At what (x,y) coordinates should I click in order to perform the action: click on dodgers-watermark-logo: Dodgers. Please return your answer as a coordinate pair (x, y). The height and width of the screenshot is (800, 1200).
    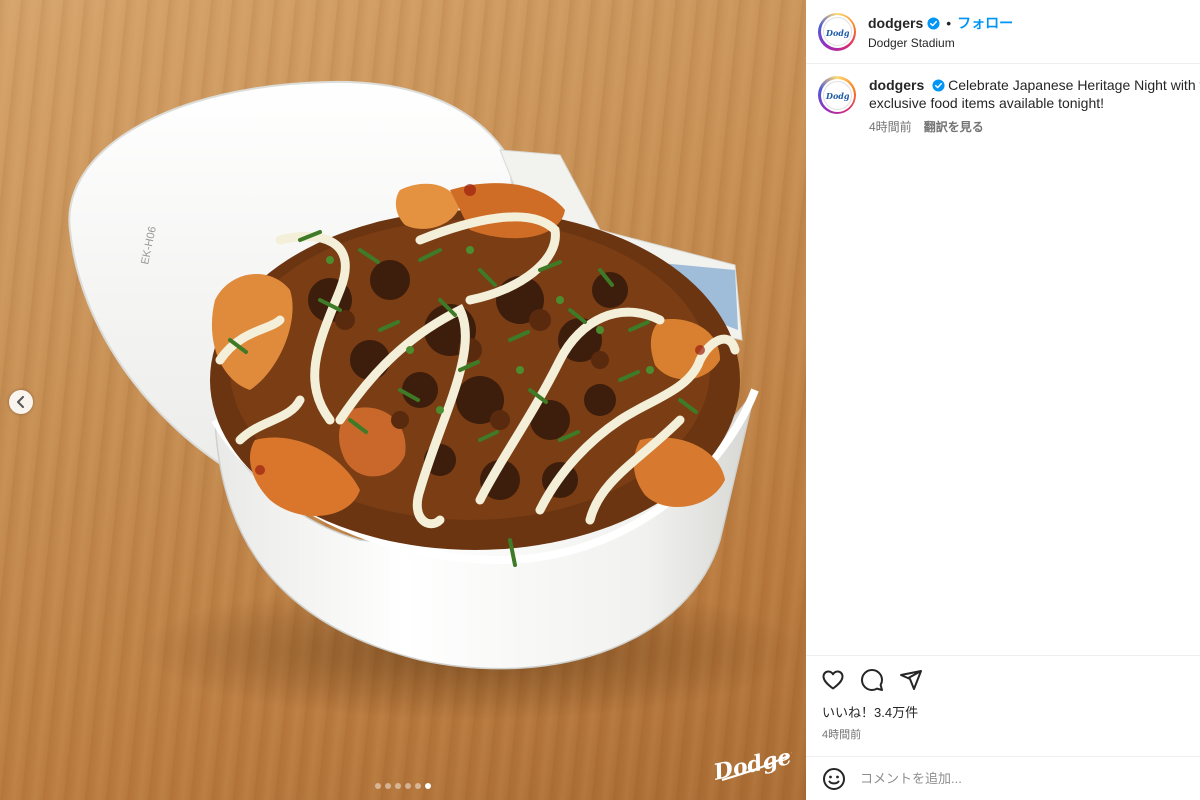
    Looking at the image, I should click on (752, 762).